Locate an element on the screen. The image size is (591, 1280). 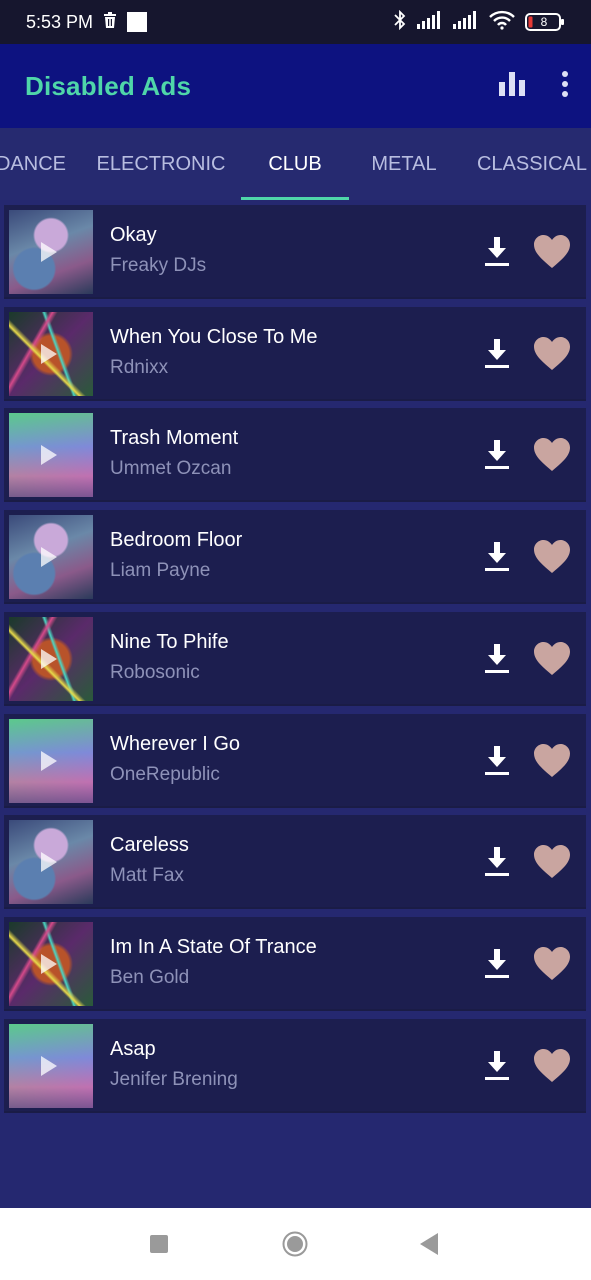
track-artist: Freaky DJs is located at coordinates (158, 265).